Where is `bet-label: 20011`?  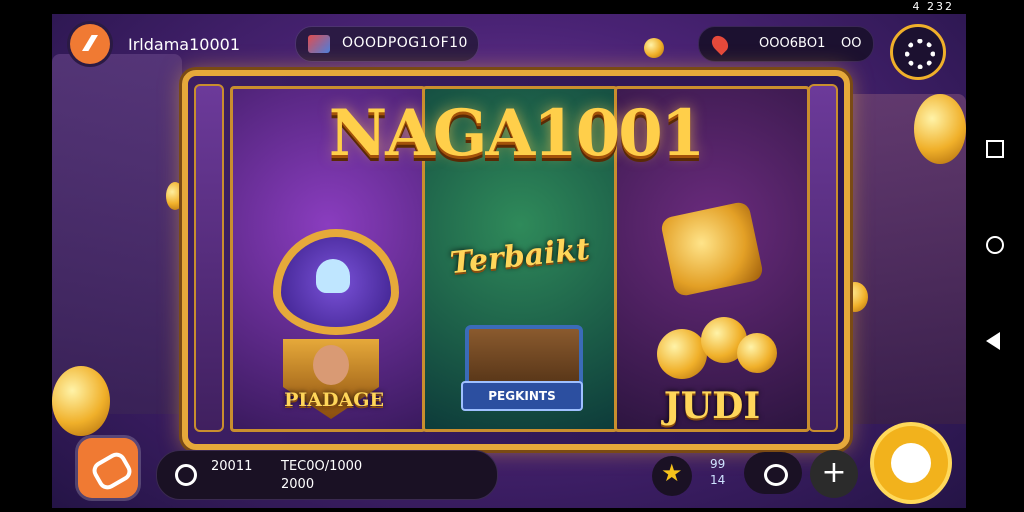
bet-label: 20011 is located at coordinates (232, 466).